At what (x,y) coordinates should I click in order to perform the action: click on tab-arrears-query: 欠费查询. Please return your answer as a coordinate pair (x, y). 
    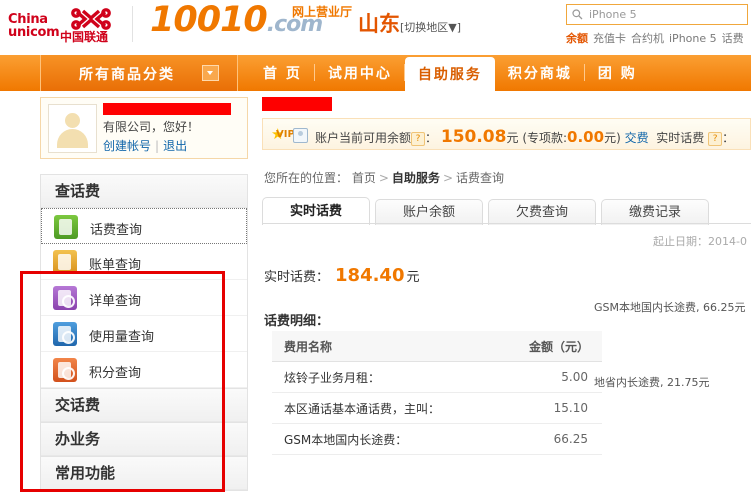
    Looking at the image, I should click on (542, 212).